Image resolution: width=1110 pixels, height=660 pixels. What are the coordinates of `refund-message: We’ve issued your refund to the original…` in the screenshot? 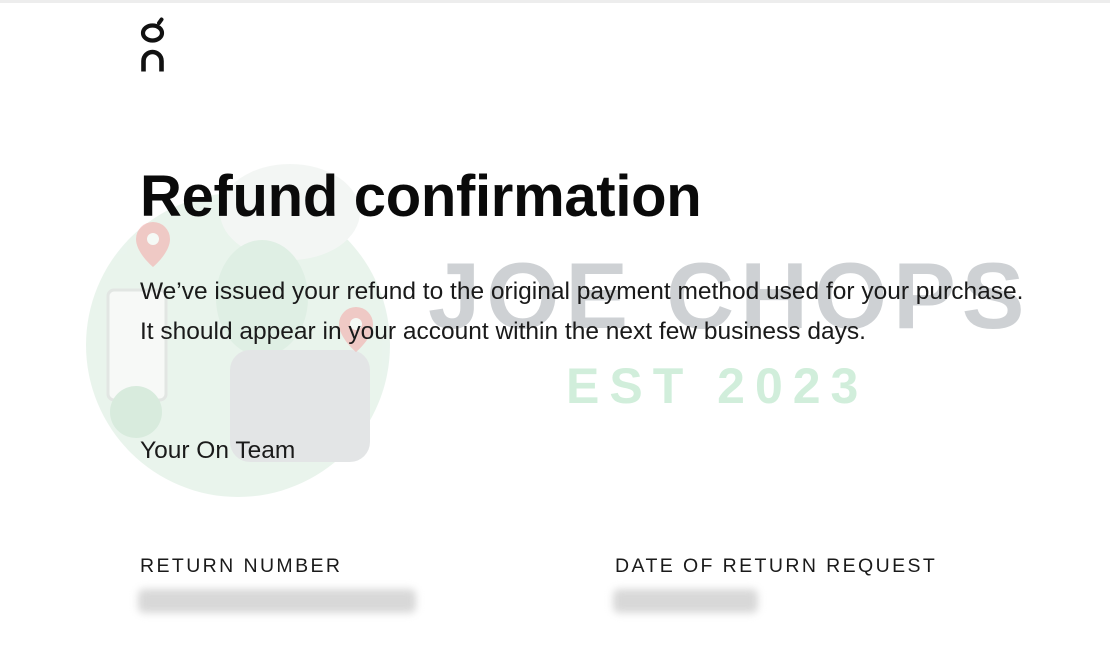 It's located at (595, 311).